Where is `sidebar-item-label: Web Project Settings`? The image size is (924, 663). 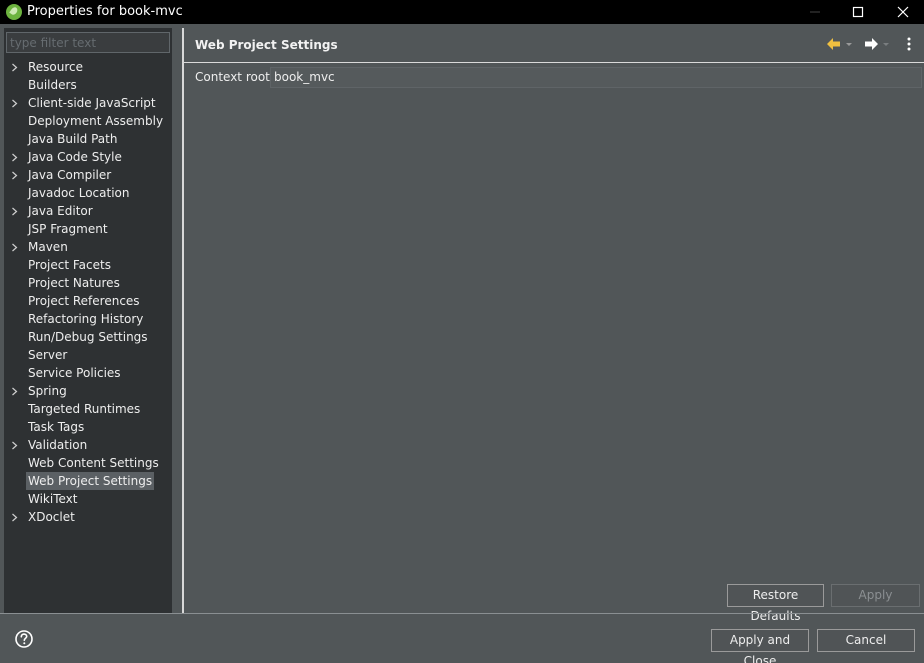 sidebar-item-label: Web Project Settings is located at coordinates (90, 481).